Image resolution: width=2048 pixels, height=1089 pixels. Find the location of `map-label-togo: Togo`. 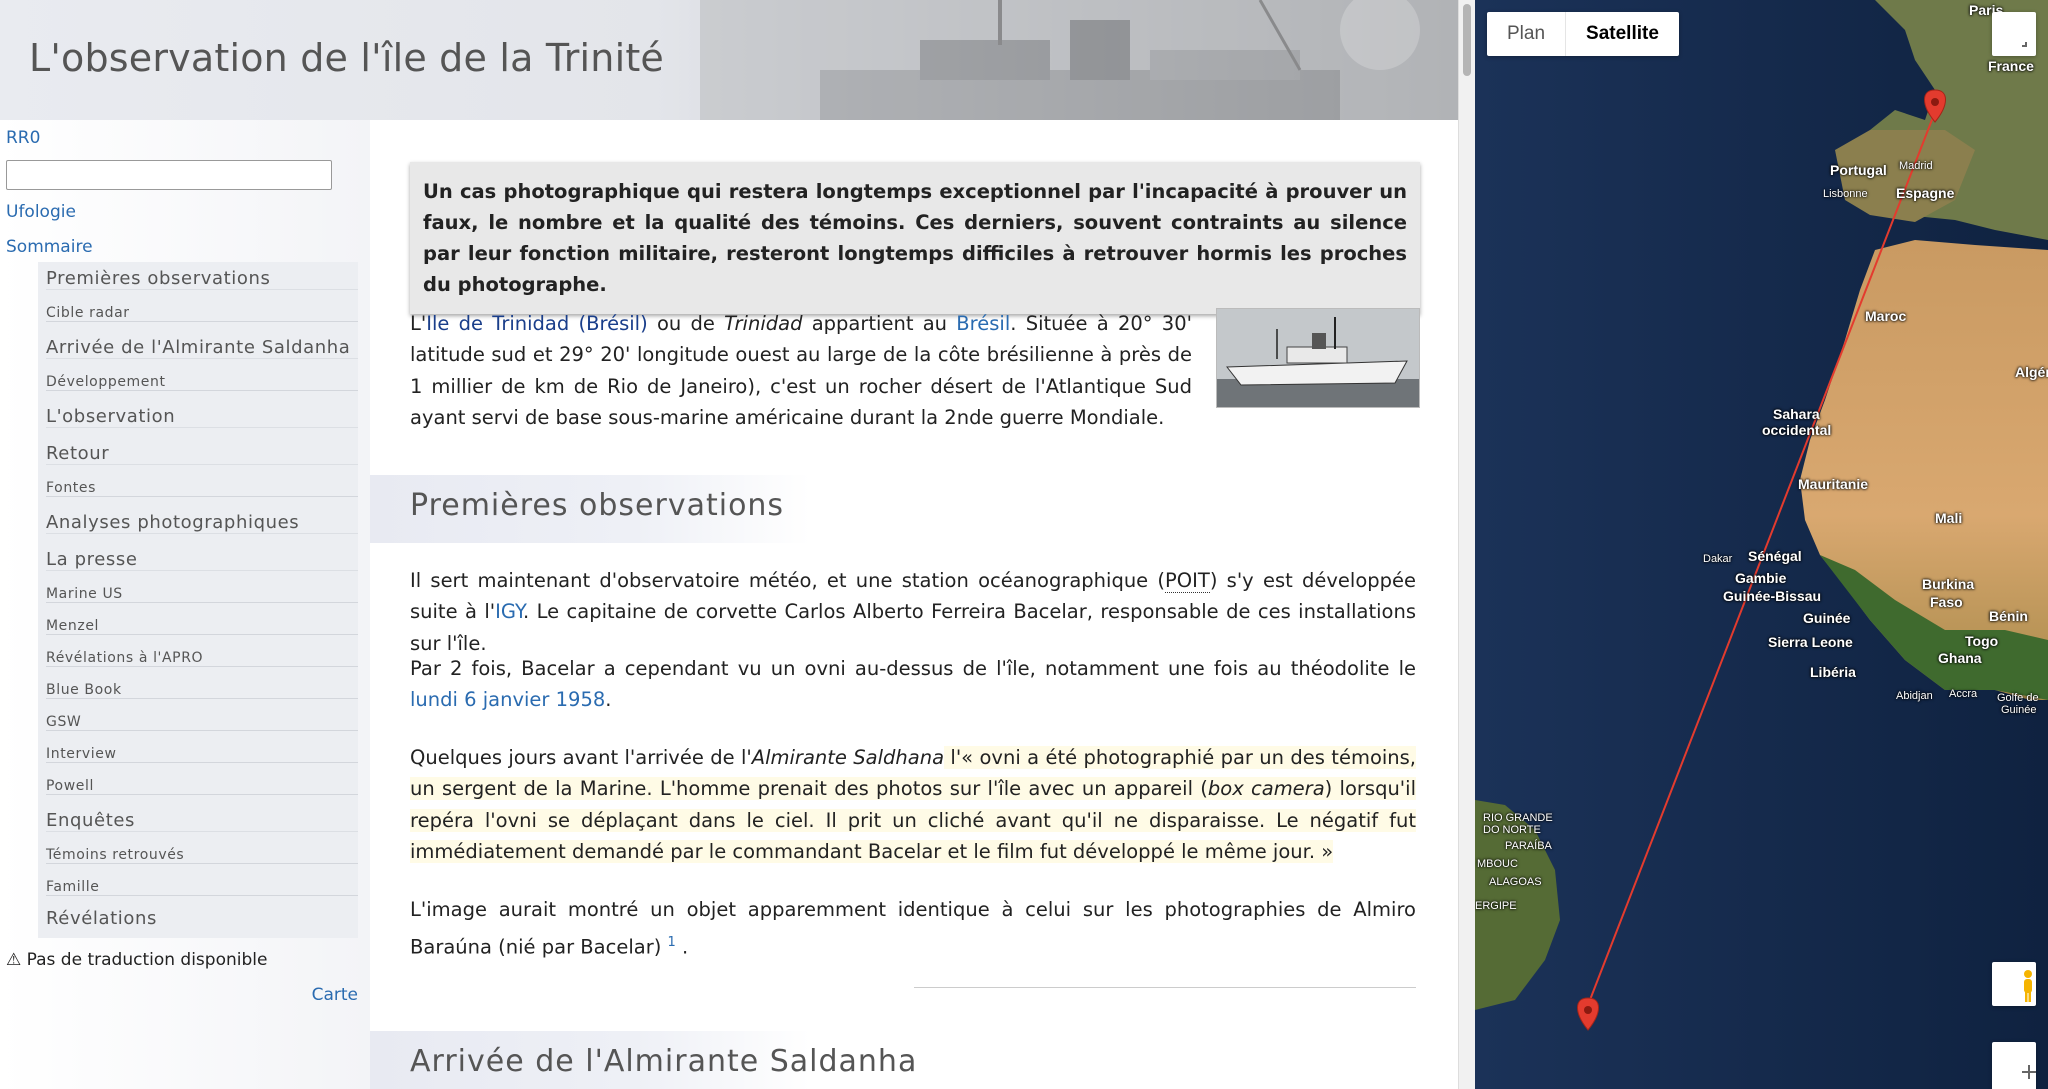

map-label-togo: Togo is located at coordinates (1982, 641).